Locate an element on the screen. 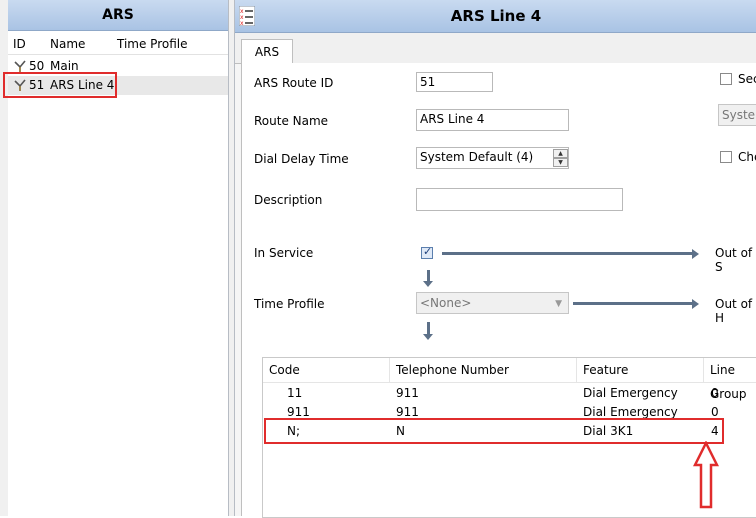 Image resolution: width=756 pixels, height=518 pixels. secondary-label: Sec is located at coordinates (747, 79).